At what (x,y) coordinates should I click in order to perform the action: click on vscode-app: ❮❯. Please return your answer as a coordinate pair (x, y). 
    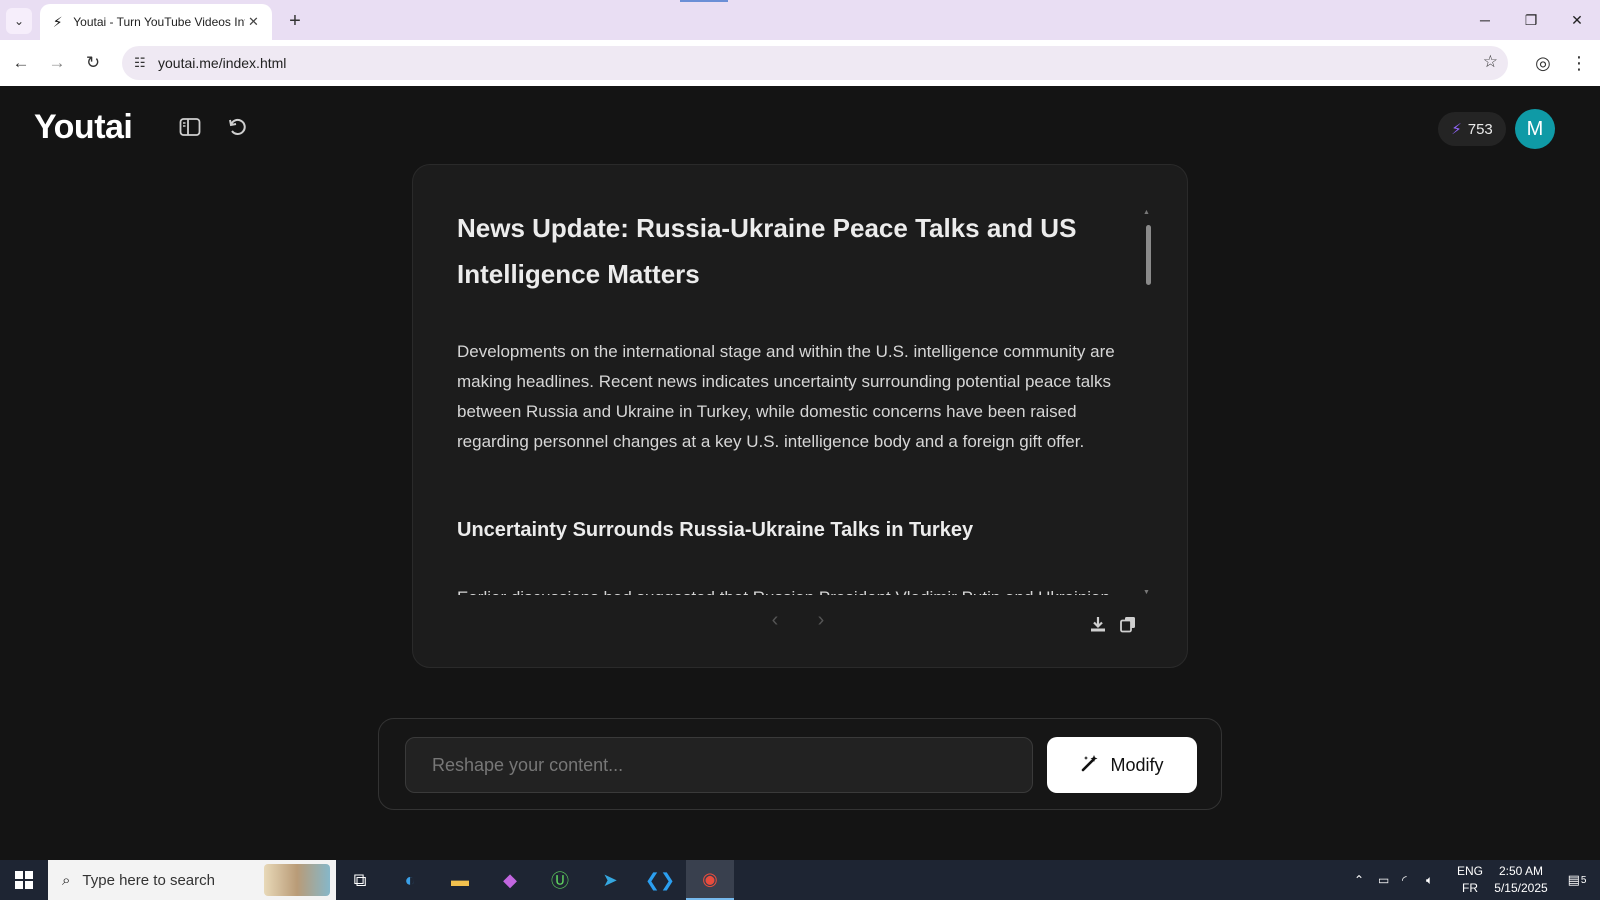
    Looking at the image, I should click on (660, 880).